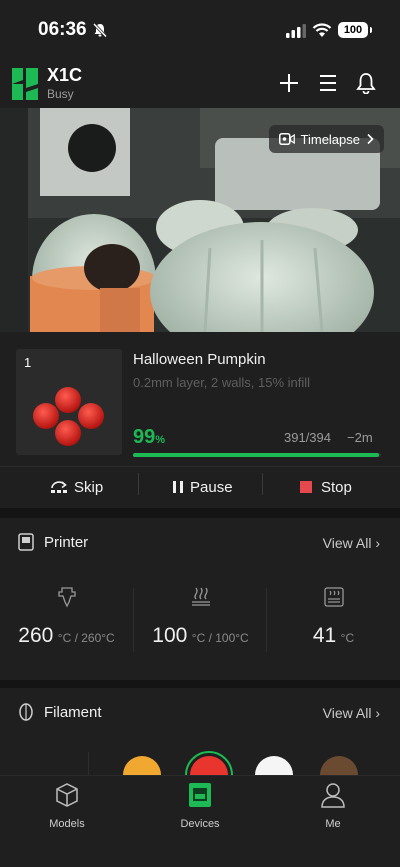 This screenshot has height=867, width=400. What do you see at coordinates (66, 542) in the screenshot?
I see `printer-title: Printer` at bounding box center [66, 542].